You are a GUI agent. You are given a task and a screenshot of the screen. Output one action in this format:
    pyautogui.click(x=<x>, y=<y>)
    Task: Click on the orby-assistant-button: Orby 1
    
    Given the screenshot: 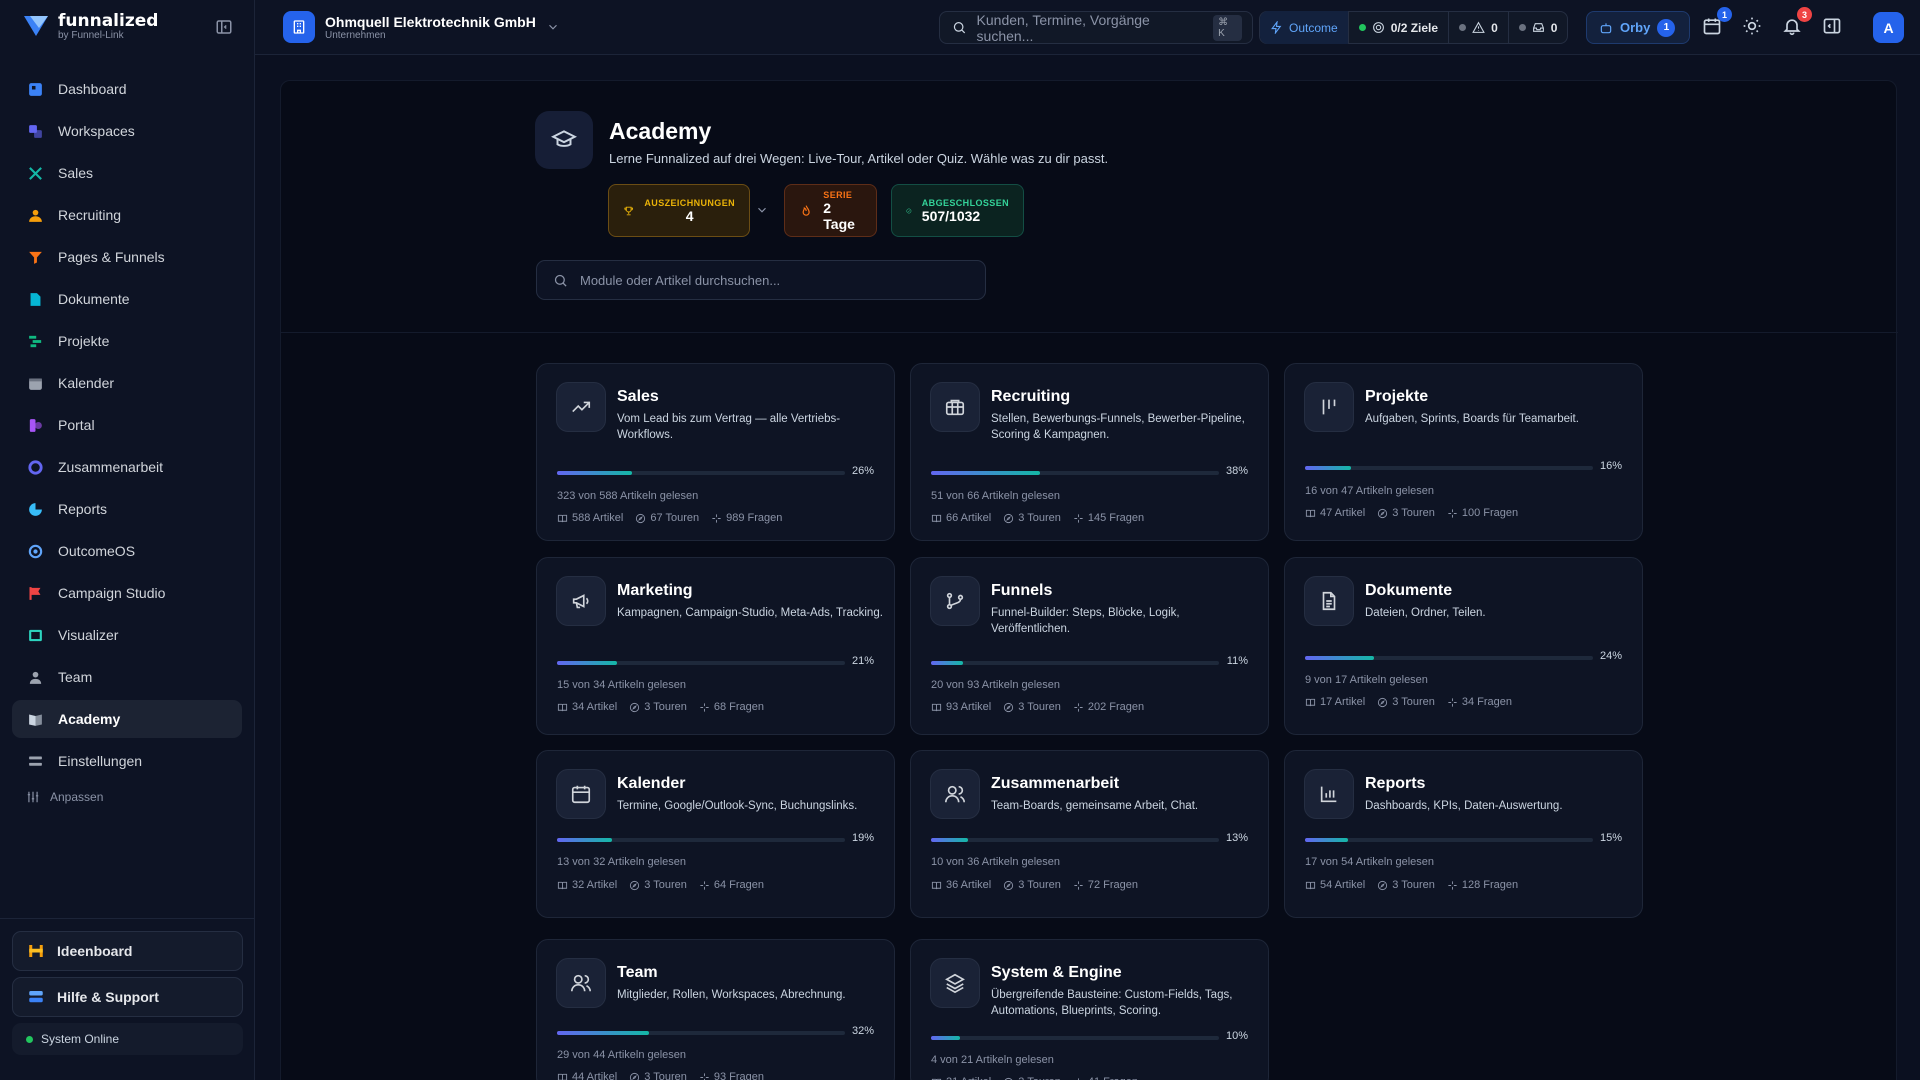 What is the action you would take?
    pyautogui.click(x=1638, y=27)
    